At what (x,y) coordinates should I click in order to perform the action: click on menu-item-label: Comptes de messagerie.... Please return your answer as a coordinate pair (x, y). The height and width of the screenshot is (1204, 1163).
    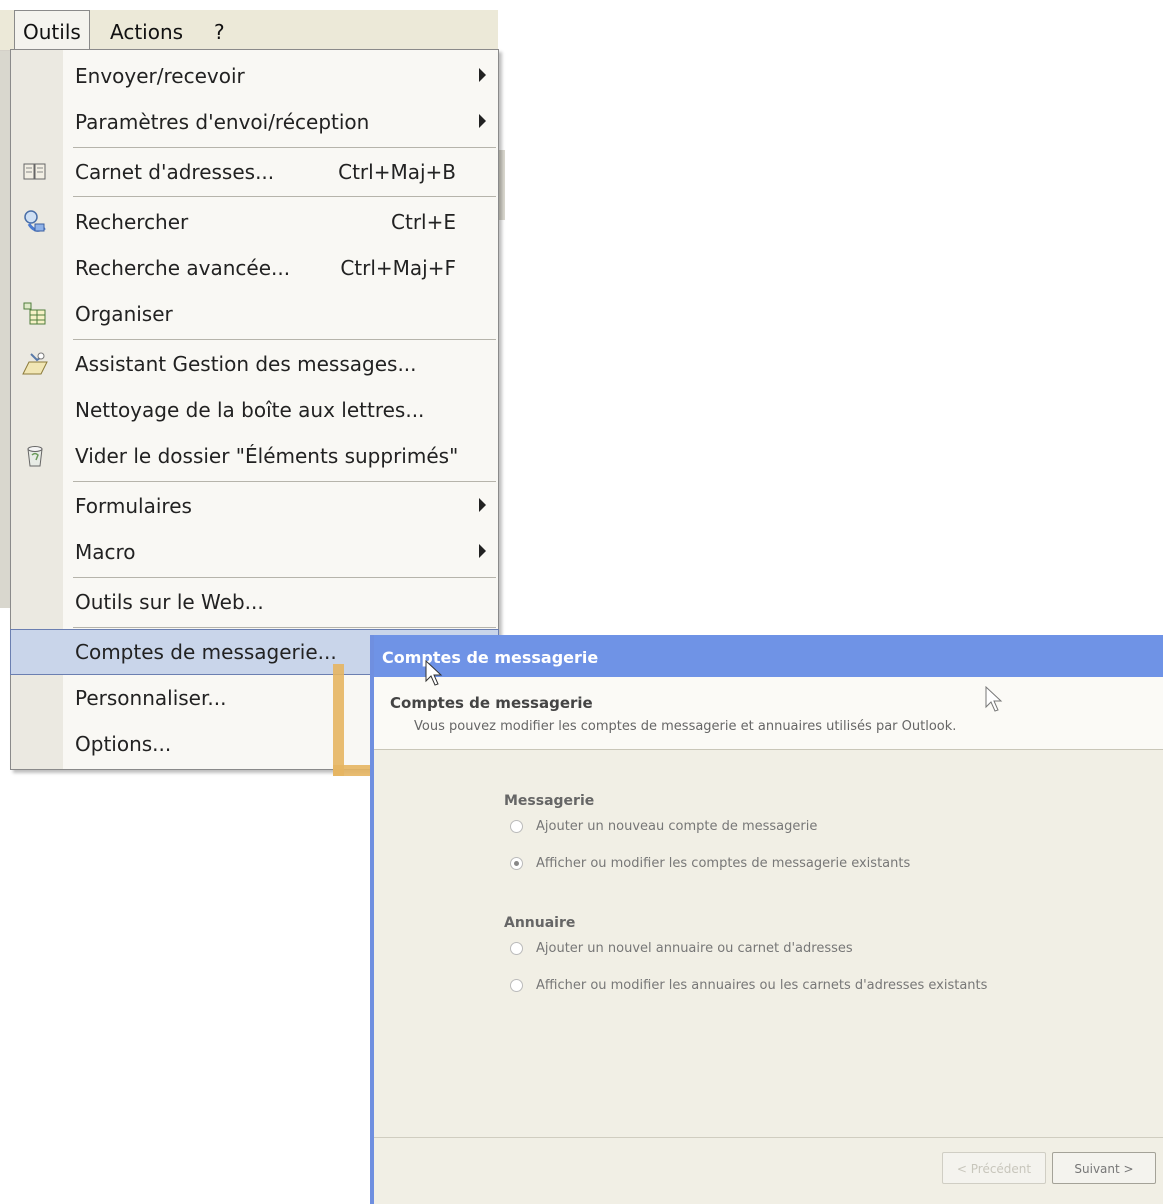
    Looking at the image, I should click on (206, 652).